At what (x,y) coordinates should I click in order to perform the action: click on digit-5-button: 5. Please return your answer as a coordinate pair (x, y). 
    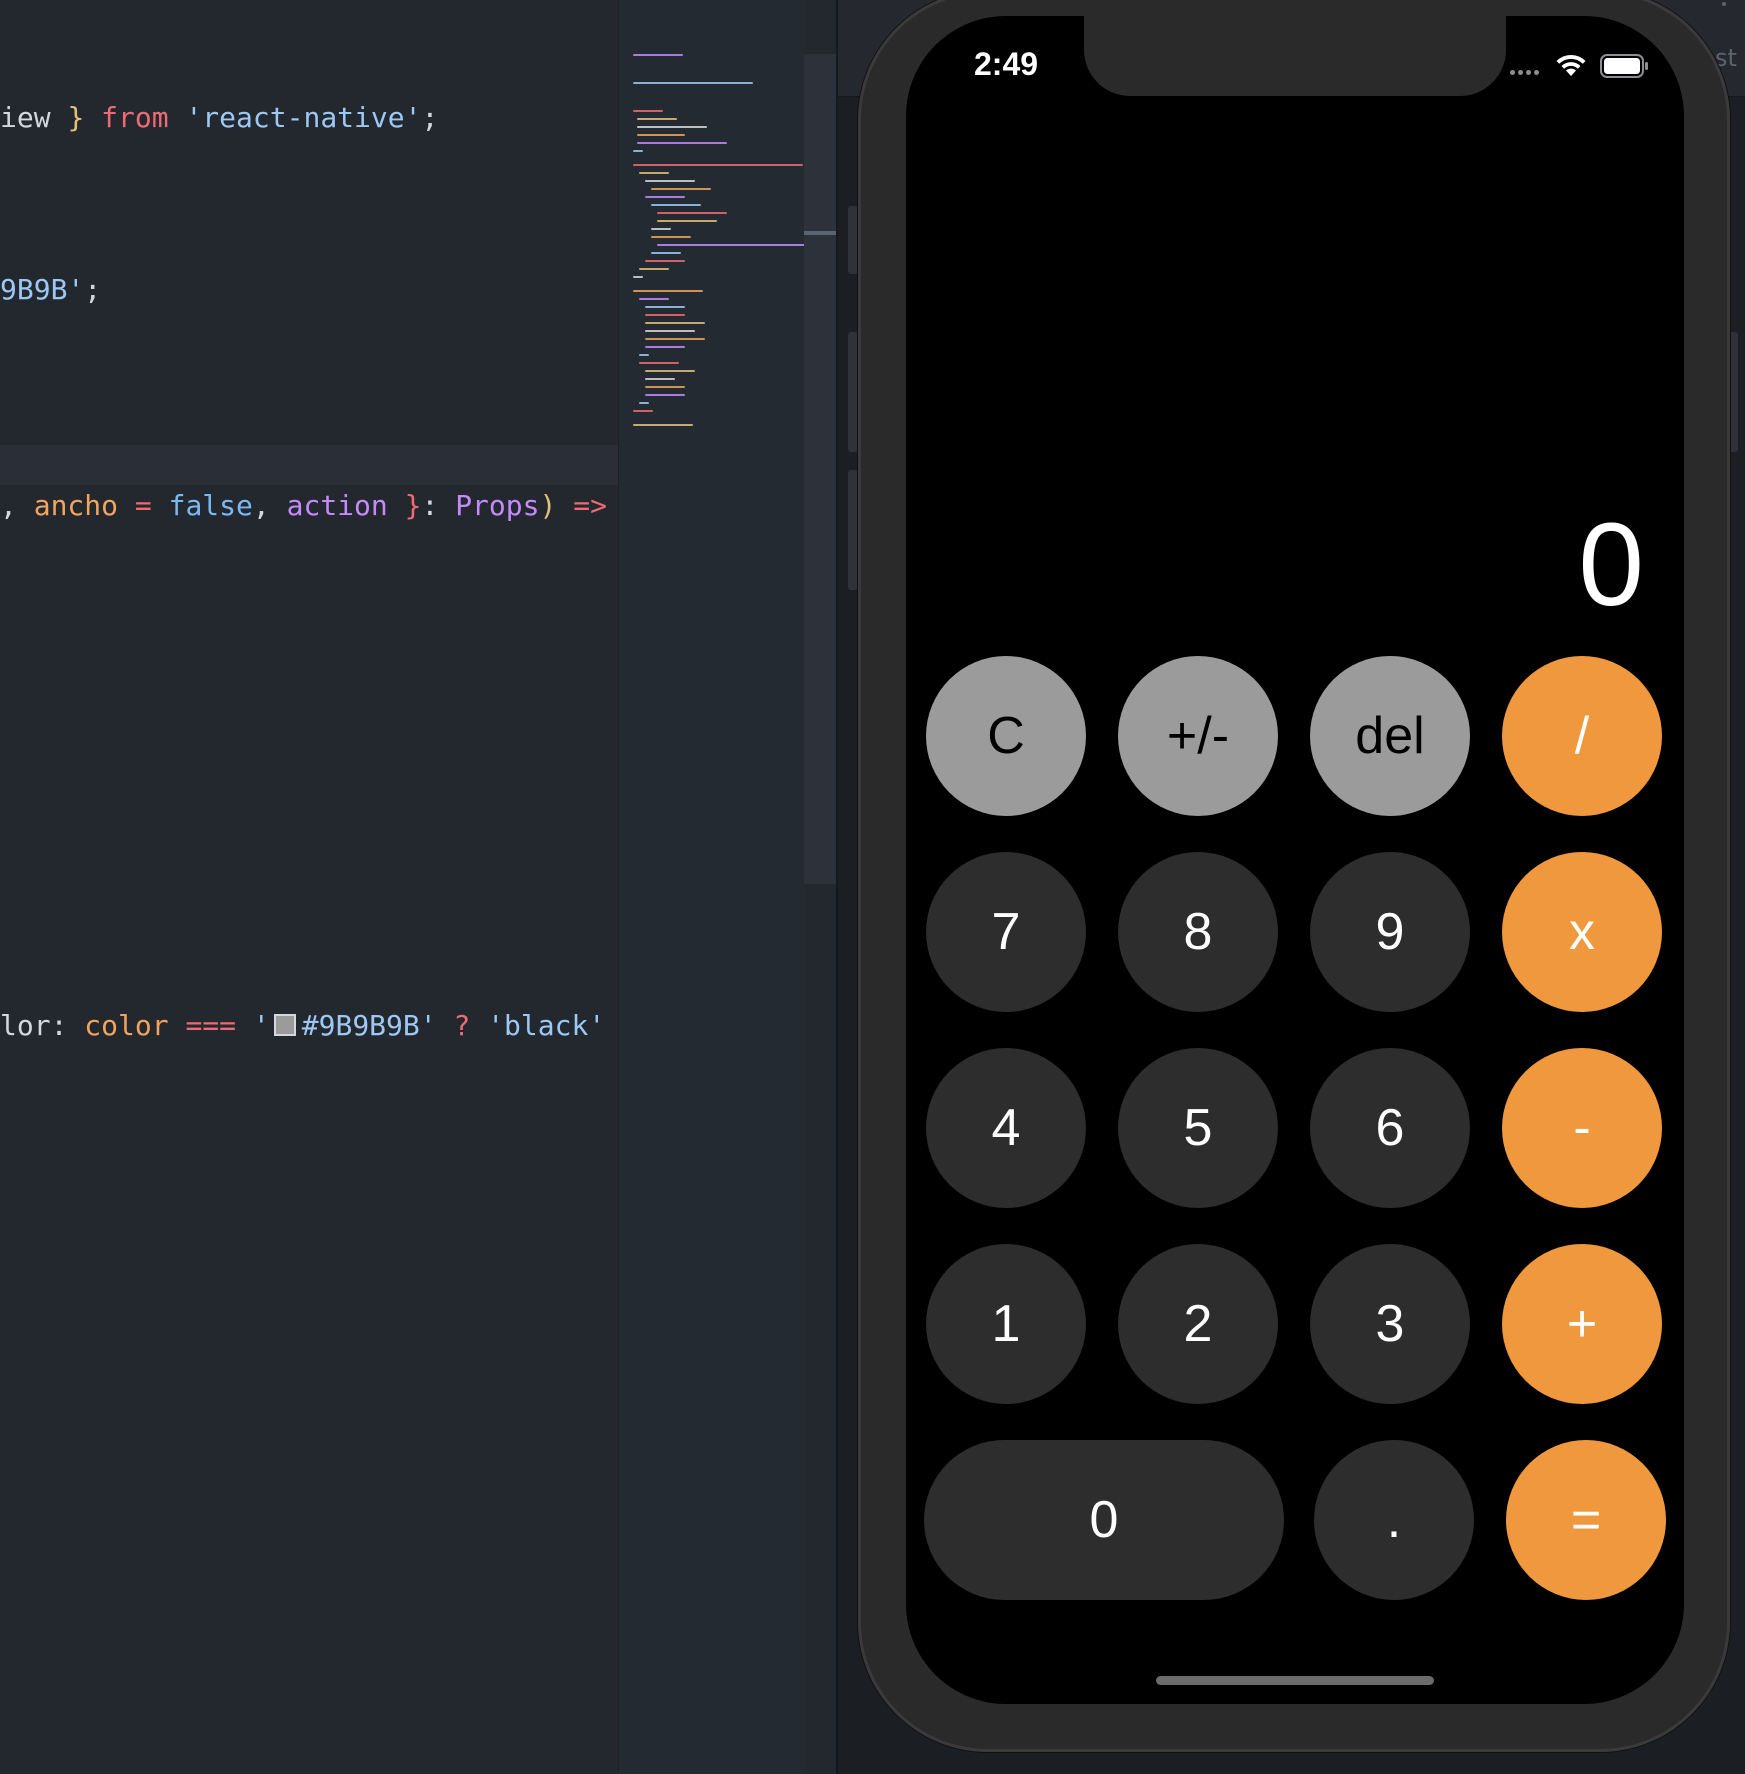
    Looking at the image, I should click on (1198, 1128).